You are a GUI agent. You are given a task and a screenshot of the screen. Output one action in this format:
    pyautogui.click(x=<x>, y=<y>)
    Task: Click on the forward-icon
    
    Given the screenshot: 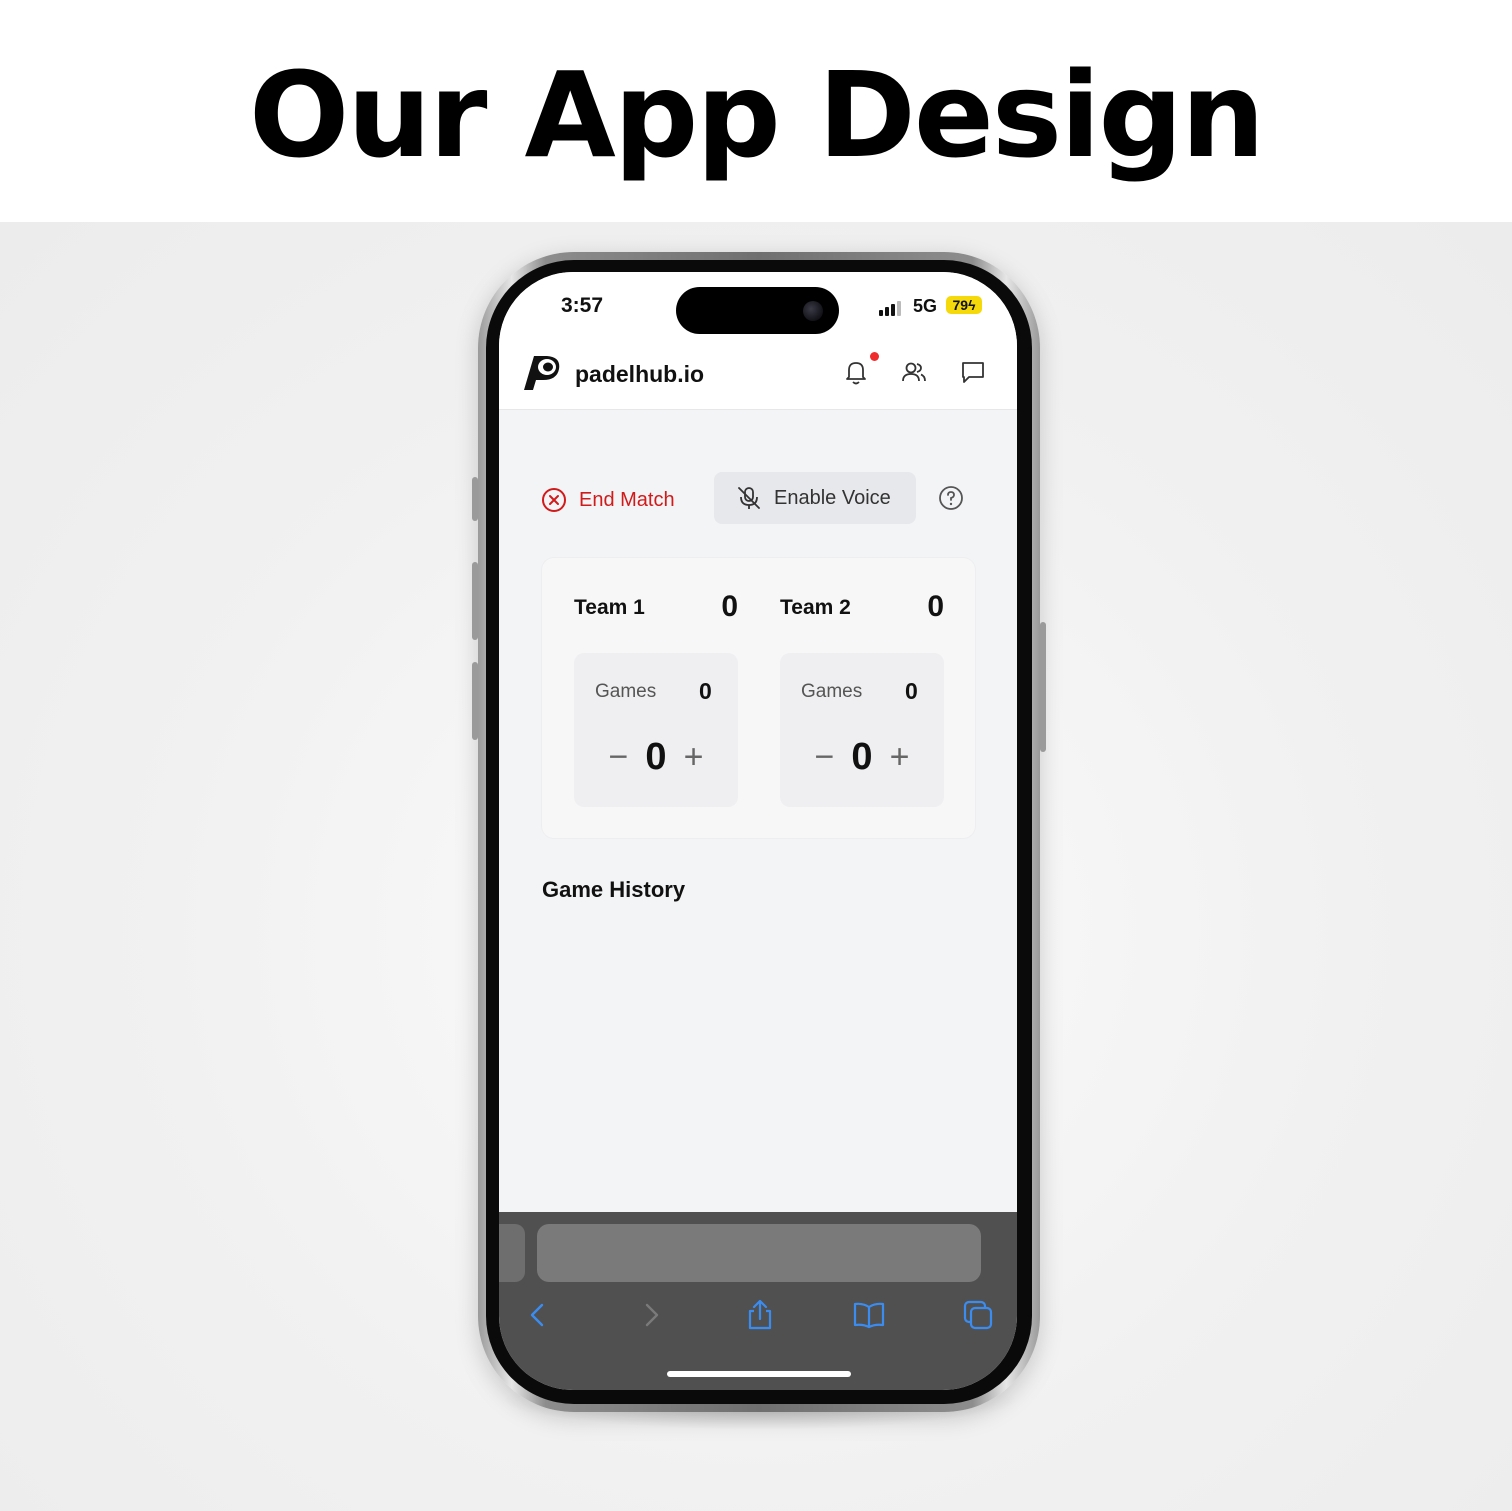 What is the action you would take?
    pyautogui.click(x=651, y=1315)
    